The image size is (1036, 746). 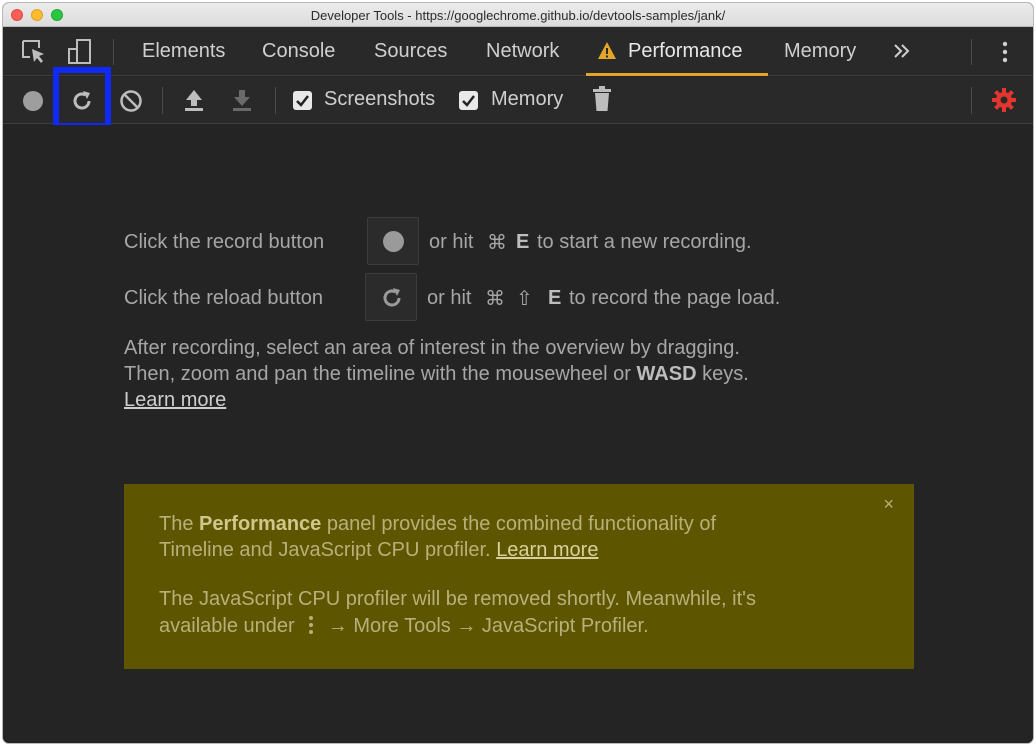 What do you see at coordinates (410, 51) in the screenshot?
I see `tab-sources: Sources` at bounding box center [410, 51].